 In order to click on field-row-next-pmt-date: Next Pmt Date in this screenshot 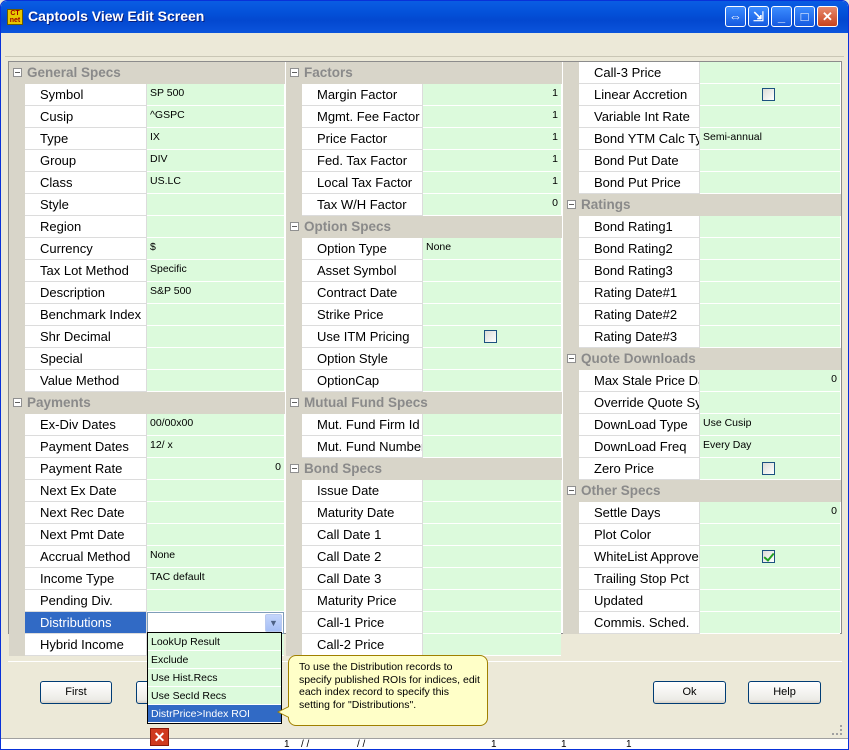, I will do `click(147, 535)`.